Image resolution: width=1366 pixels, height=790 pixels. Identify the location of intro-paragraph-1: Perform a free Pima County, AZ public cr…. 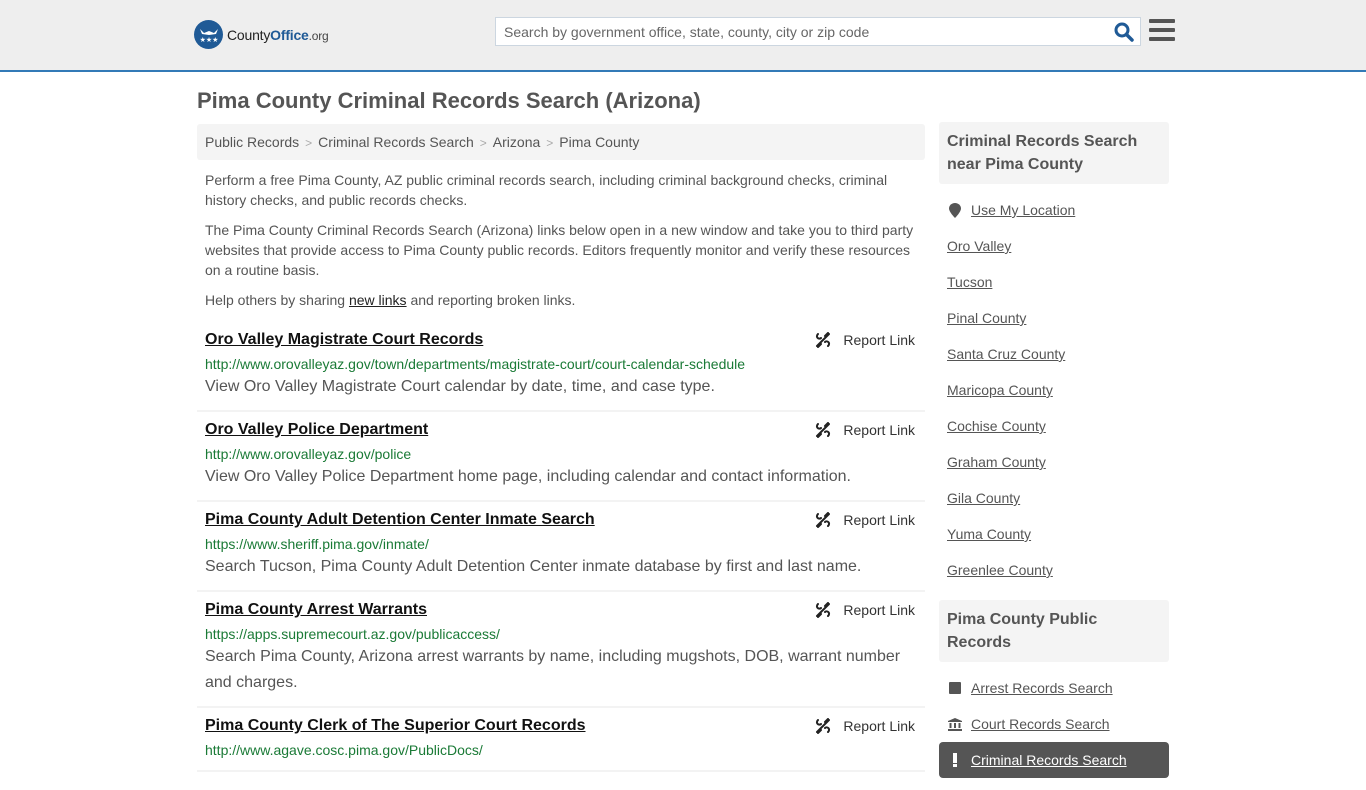
(546, 190).